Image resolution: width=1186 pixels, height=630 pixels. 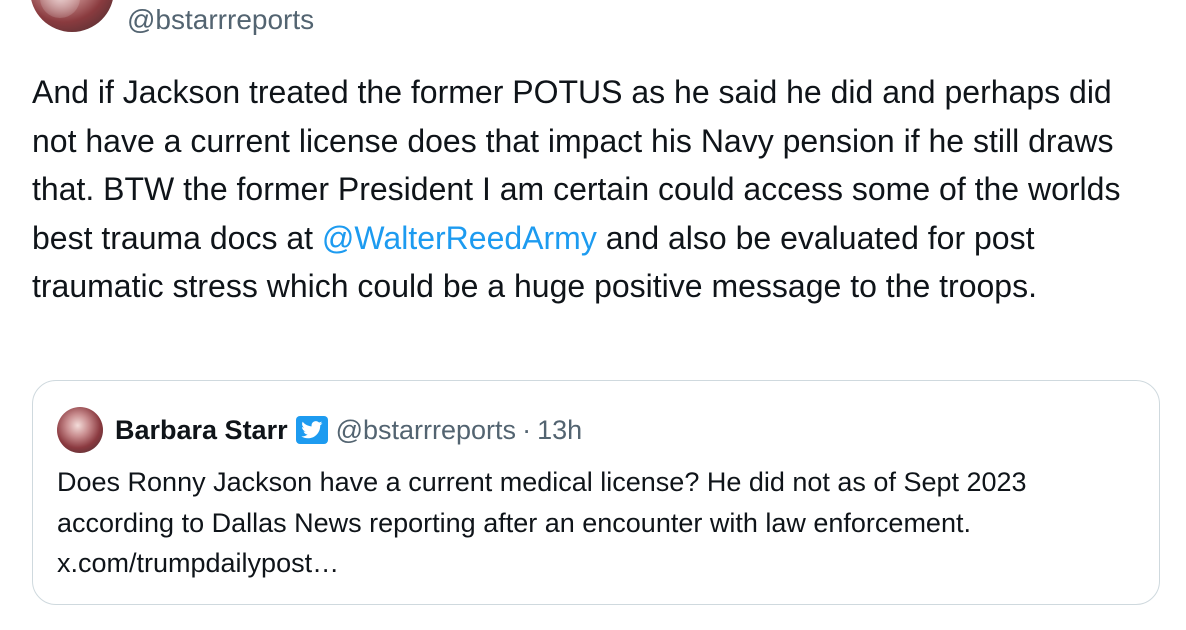 I want to click on quoted-tweet-timestamp: 13h, so click(x=559, y=430).